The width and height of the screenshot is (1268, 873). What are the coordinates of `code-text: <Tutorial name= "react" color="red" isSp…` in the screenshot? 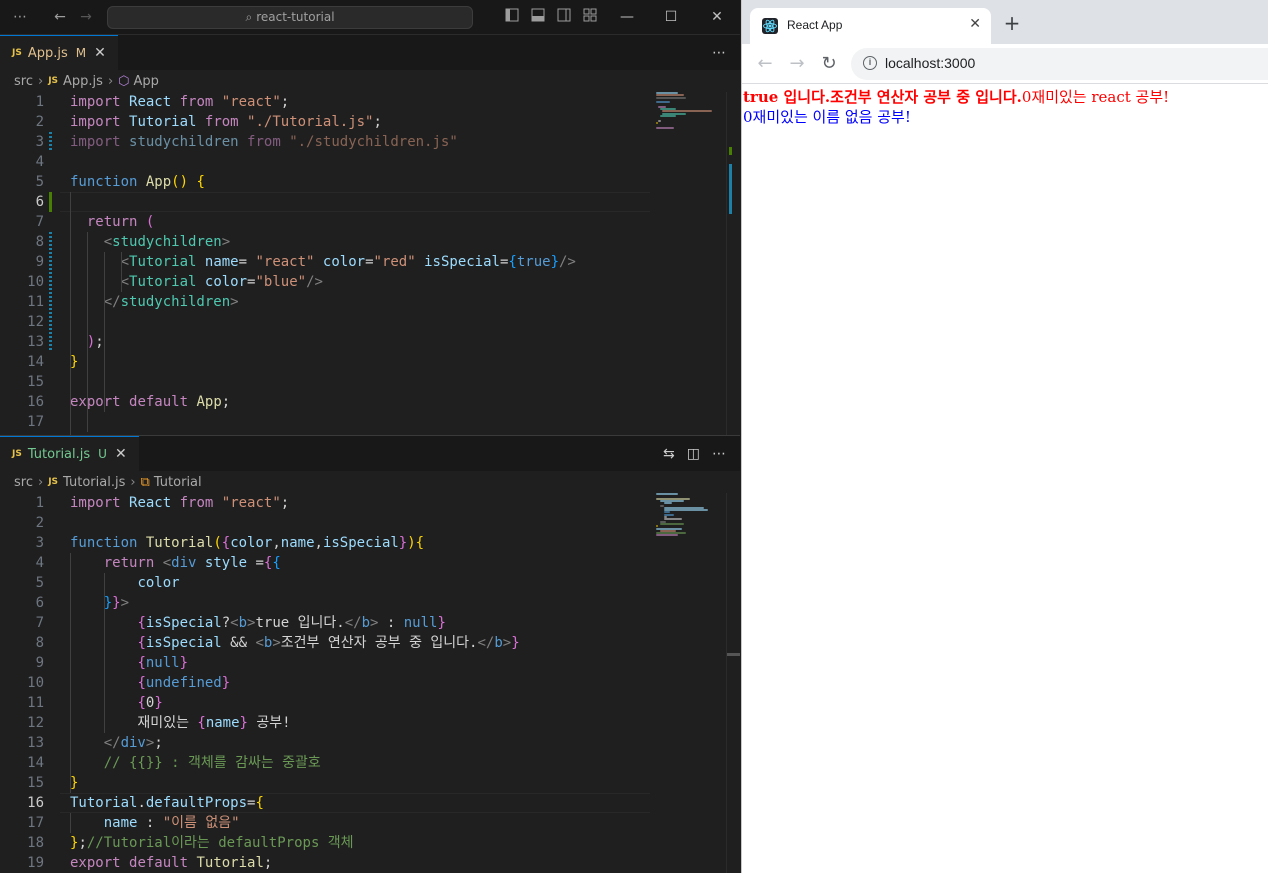 It's located at (348, 262).